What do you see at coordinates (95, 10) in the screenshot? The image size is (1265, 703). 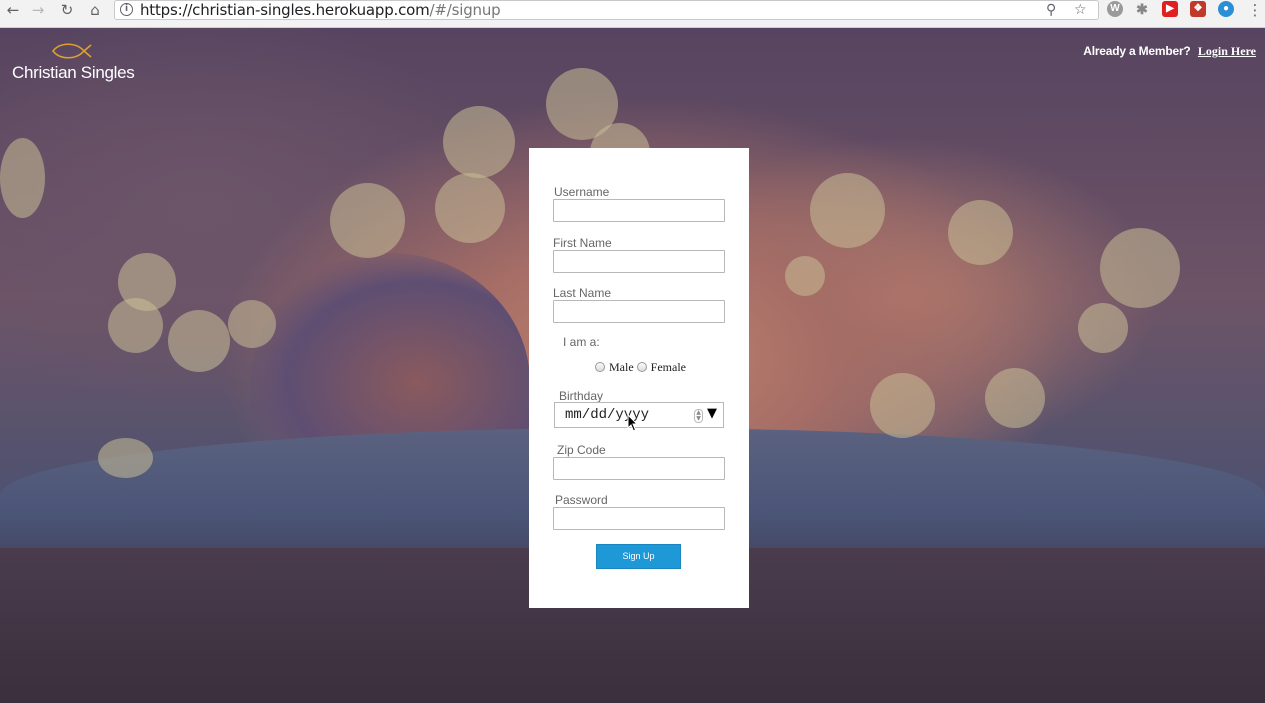 I see `home-icon: ⌂` at bounding box center [95, 10].